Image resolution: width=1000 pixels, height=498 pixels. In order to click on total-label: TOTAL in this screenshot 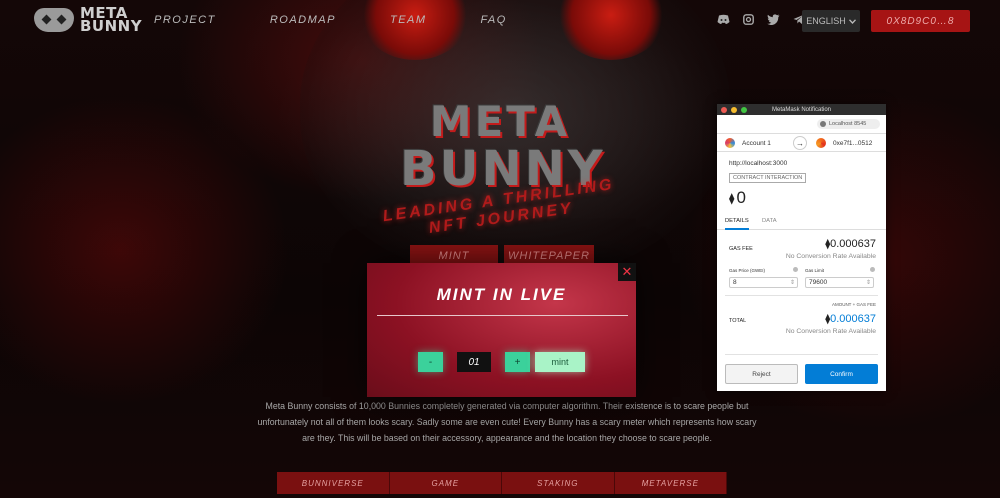, I will do `click(738, 321)`.